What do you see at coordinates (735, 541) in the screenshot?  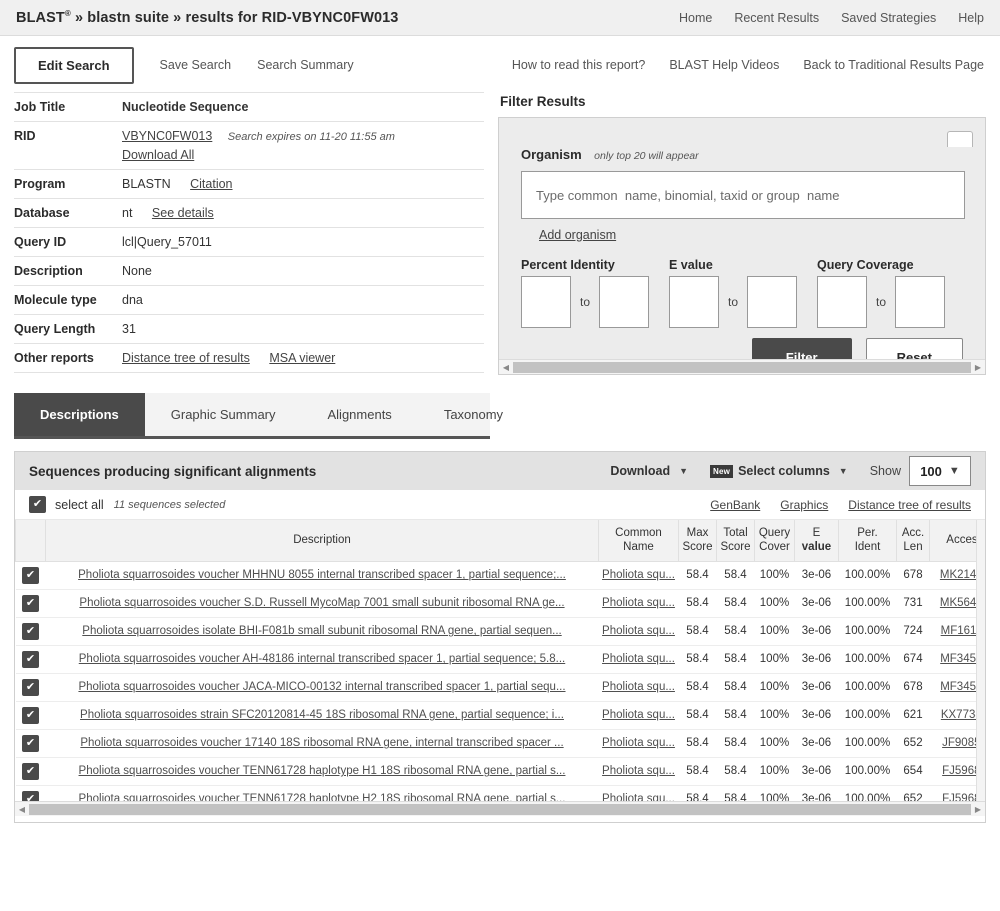 I see `header-total-score: Total Score` at bounding box center [735, 541].